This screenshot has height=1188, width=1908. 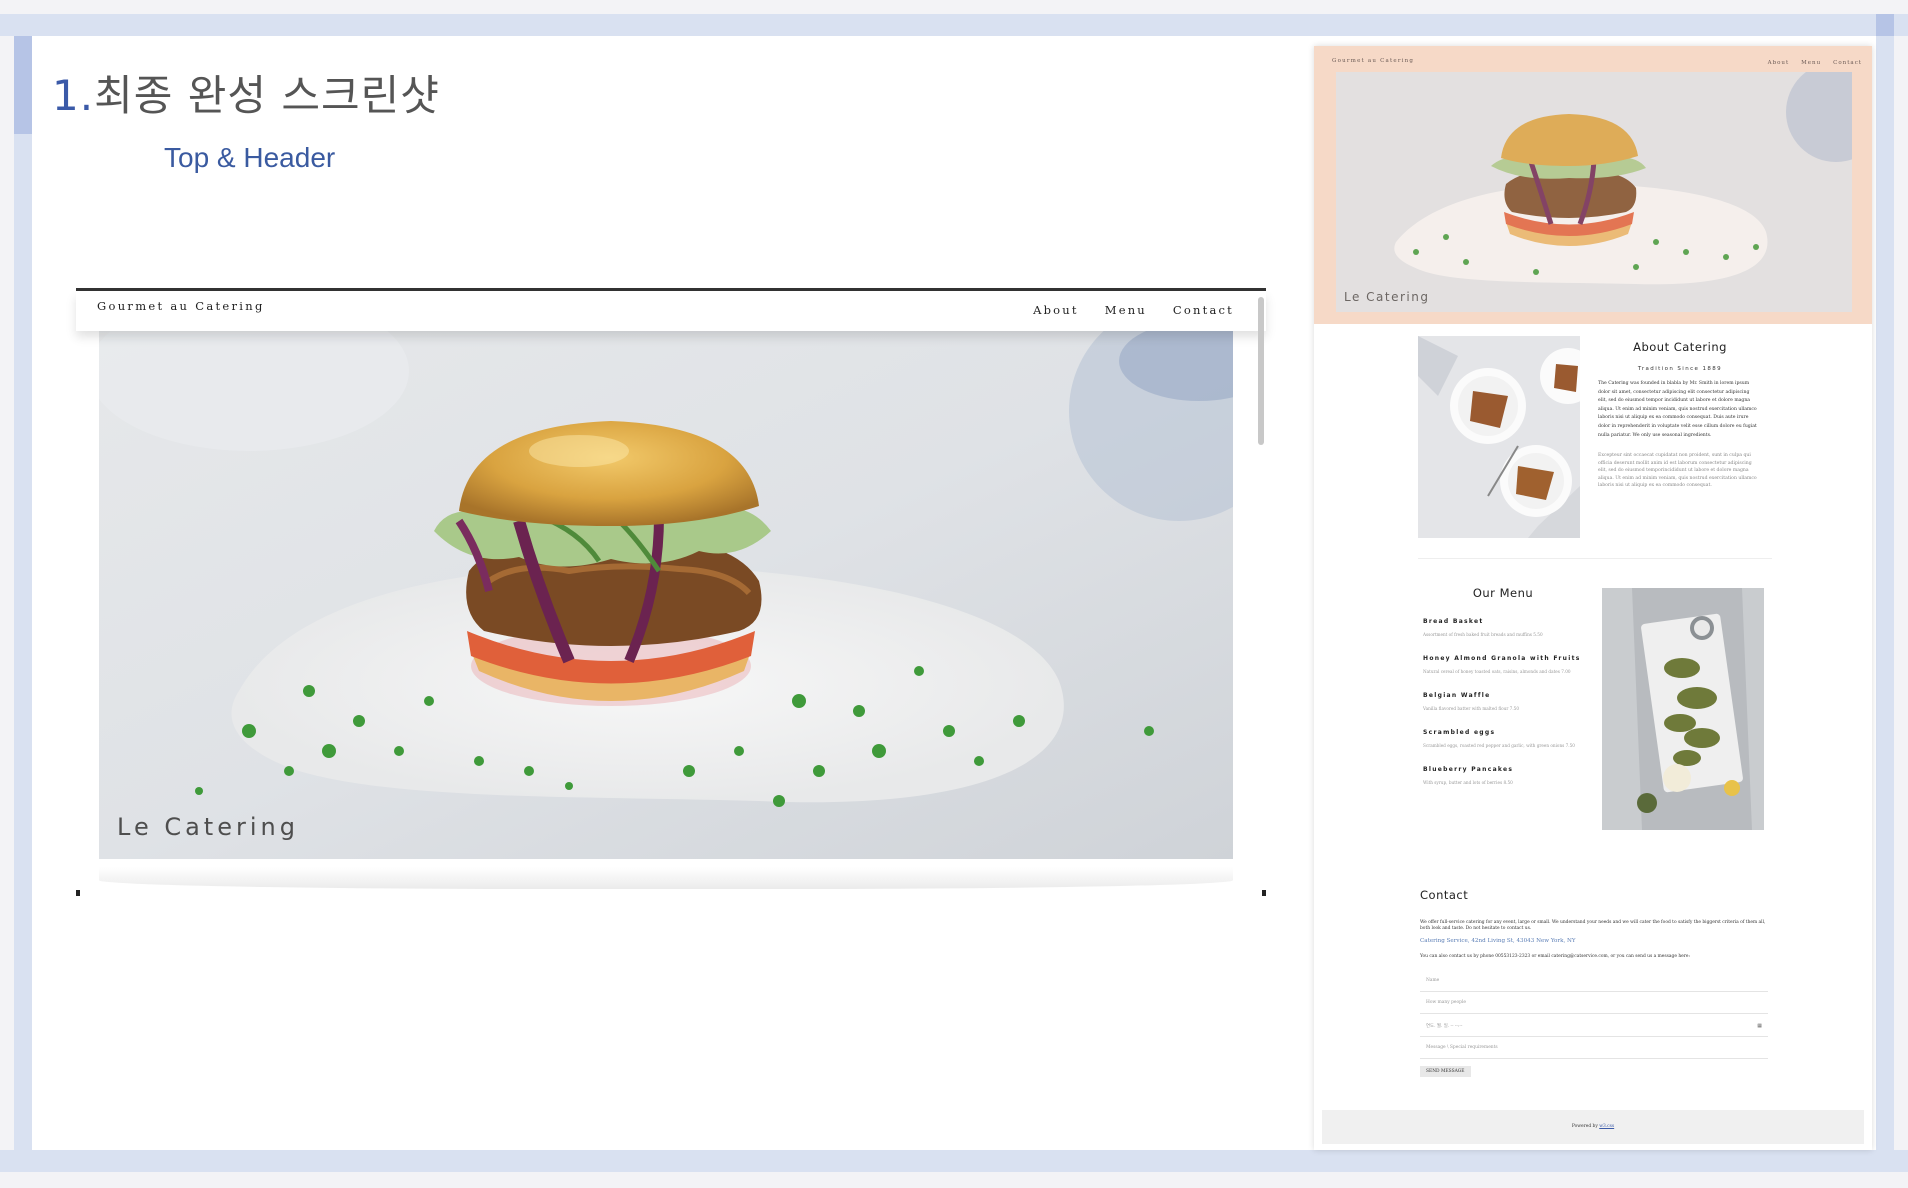 I want to click on menu-title: Our Menu, so click(x=1503, y=593).